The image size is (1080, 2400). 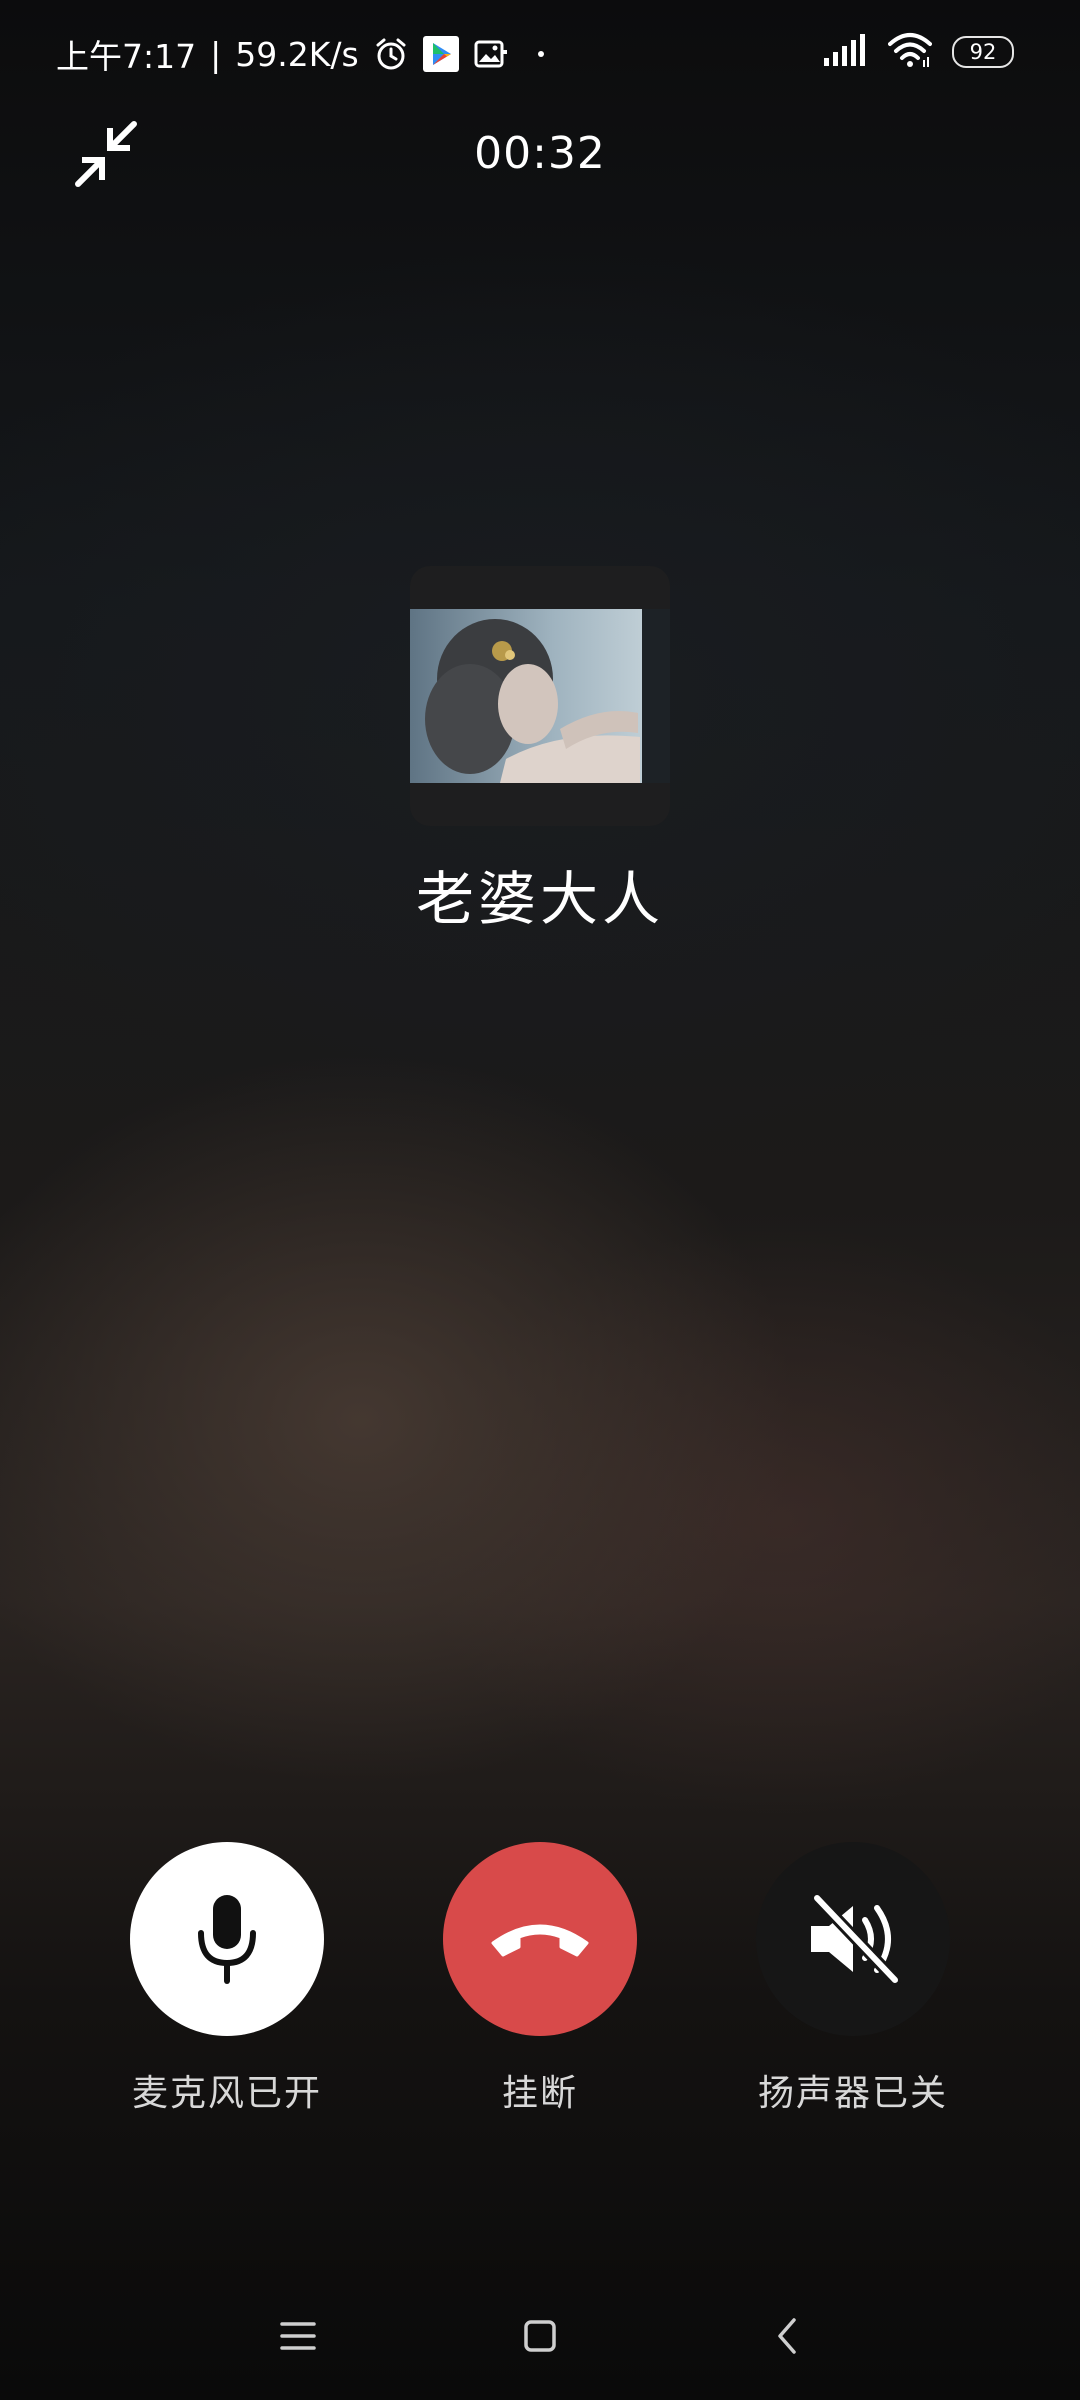 I want to click on navigation-bar, so click(x=540, y=2335).